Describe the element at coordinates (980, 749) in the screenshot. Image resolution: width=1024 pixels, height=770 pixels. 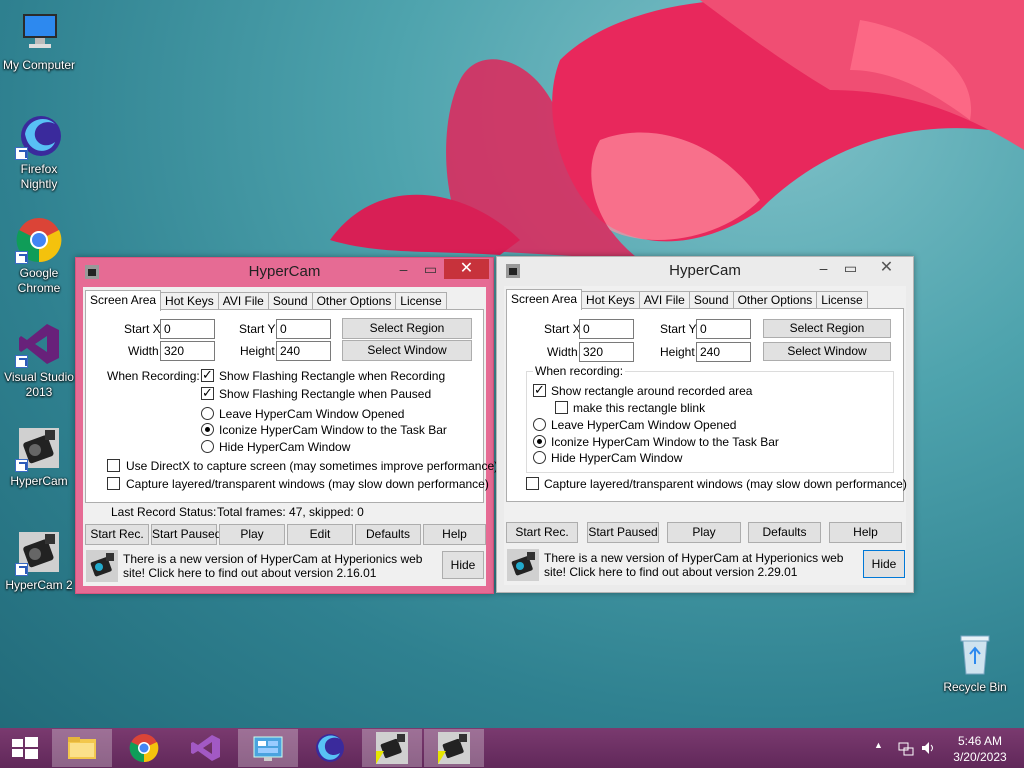
I see `taskbar-clock: 5:46 AM 3/20/2023` at that location.